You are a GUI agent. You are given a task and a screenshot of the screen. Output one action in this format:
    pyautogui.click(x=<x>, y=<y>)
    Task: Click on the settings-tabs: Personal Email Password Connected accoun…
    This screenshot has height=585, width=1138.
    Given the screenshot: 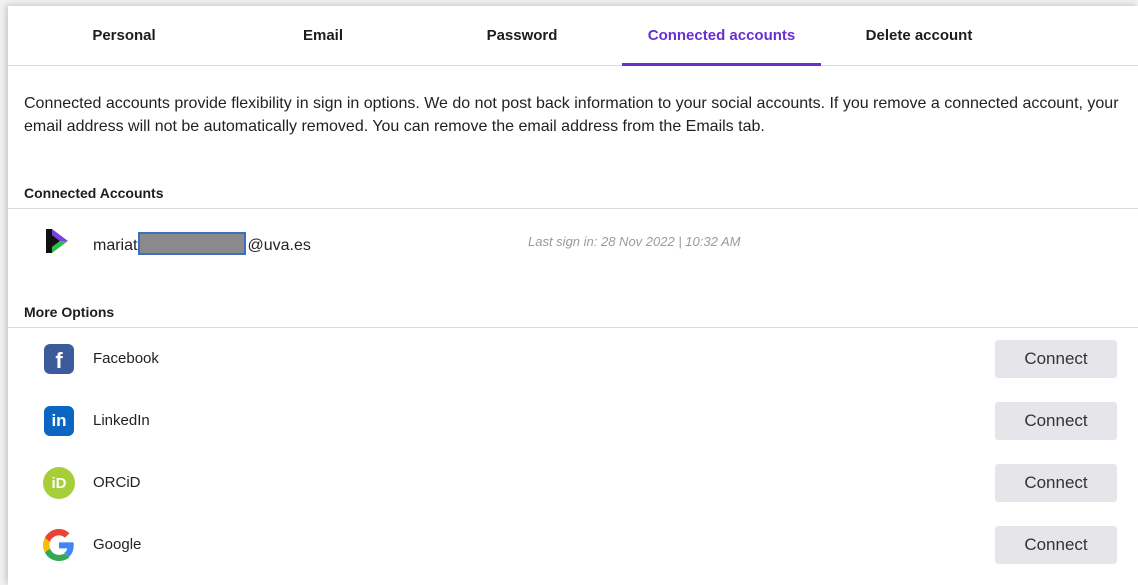 What is the action you would take?
    pyautogui.click(x=573, y=36)
    